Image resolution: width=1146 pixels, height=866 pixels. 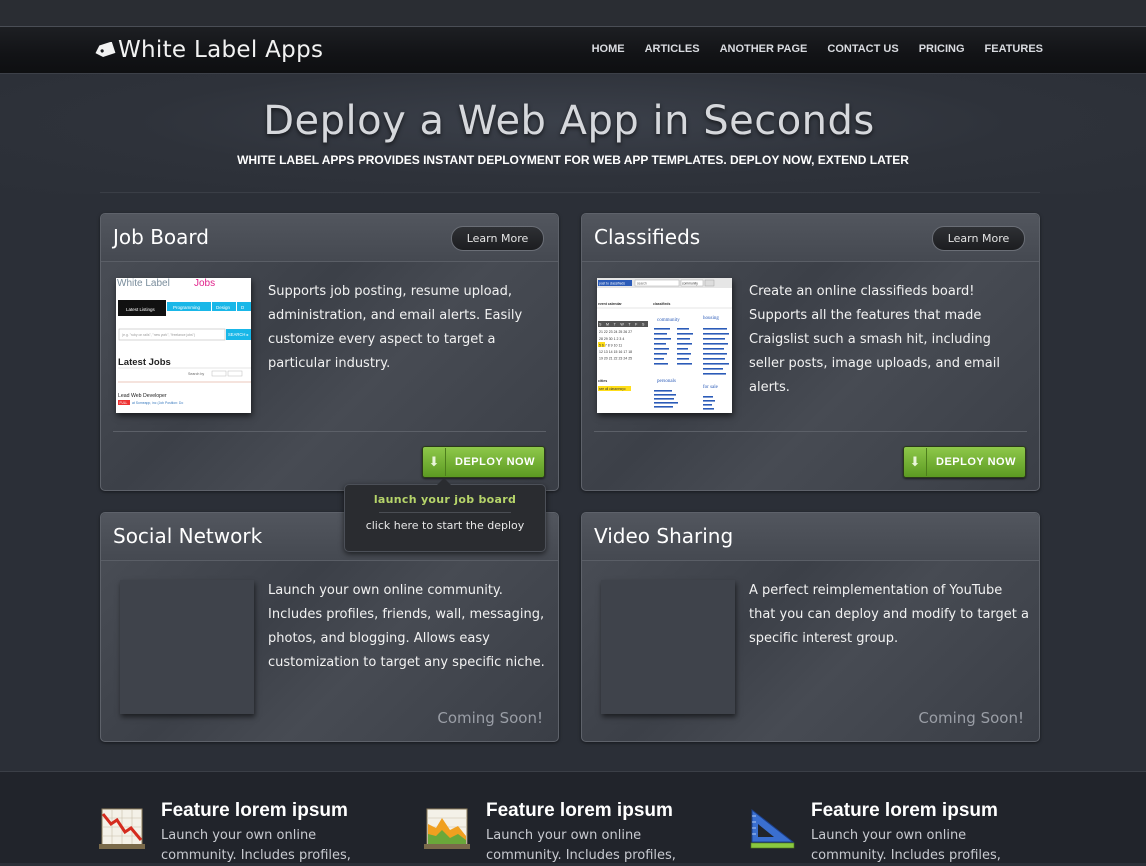 What do you see at coordinates (188, 536) in the screenshot?
I see `card-title: Social Network` at bounding box center [188, 536].